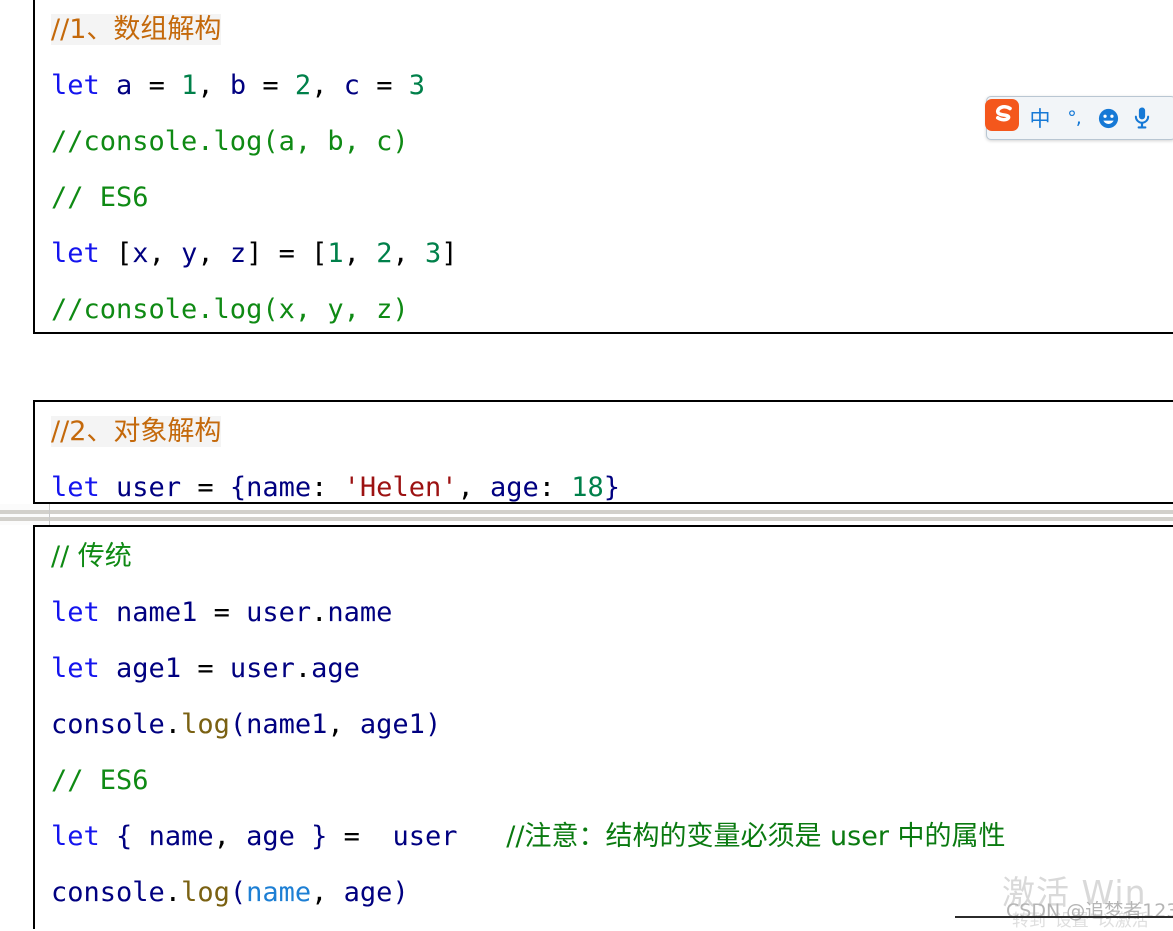 This screenshot has width=1173, height=931. Describe the element at coordinates (756, 836) in the screenshot. I see `code-token-comment-zh: //注意：结构的变量必须是 user 中的属性` at that location.